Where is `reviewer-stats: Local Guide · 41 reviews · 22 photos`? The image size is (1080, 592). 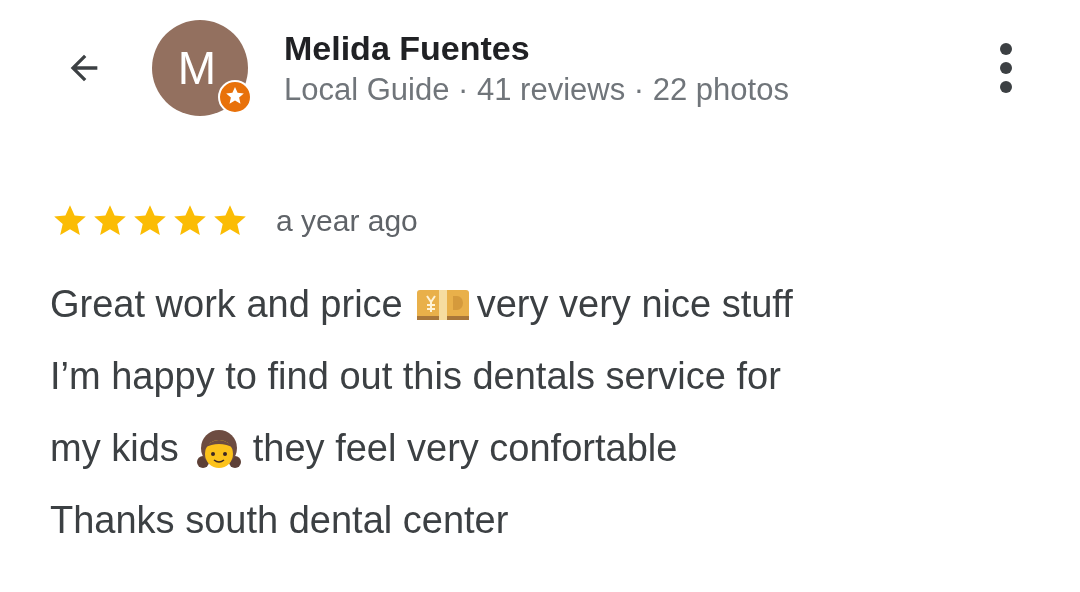 reviewer-stats: Local Guide · 41 reviews · 22 photos is located at coordinates (536, 89).